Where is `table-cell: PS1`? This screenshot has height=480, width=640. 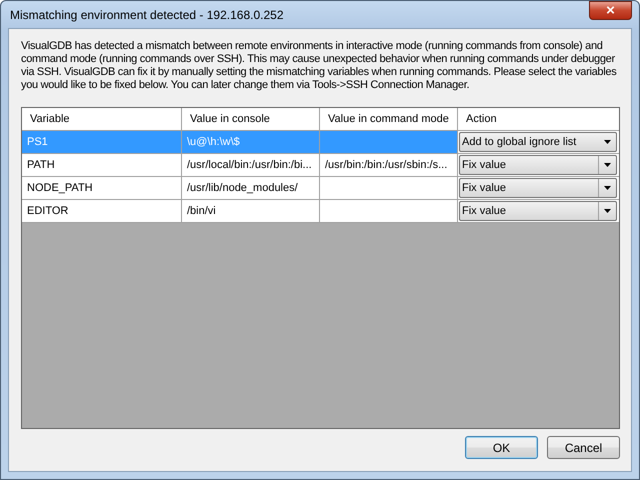
table-cell: PS1 is located at coordinates (102, 142).